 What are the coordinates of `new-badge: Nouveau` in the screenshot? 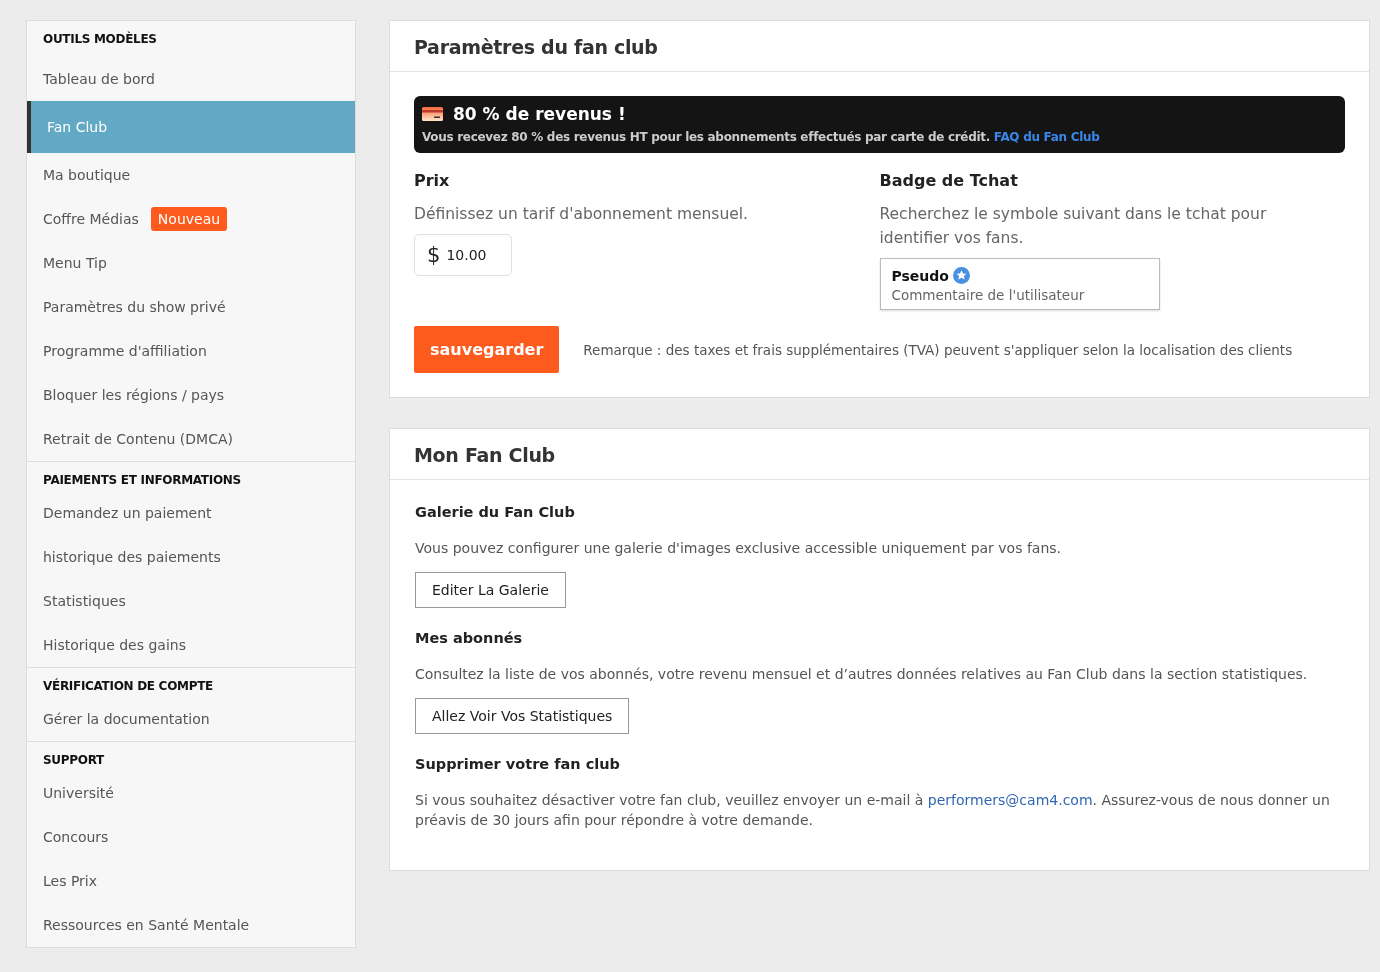 It's located at (189, 219).